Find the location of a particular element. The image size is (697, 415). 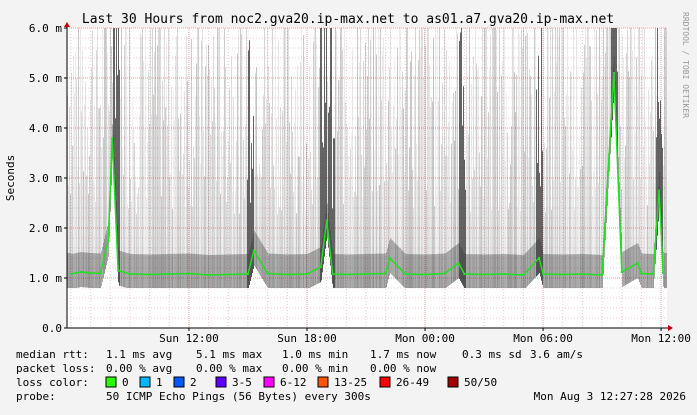

median-rtt-sd: 0.3 ms sd is located at coordinates (492, 354).